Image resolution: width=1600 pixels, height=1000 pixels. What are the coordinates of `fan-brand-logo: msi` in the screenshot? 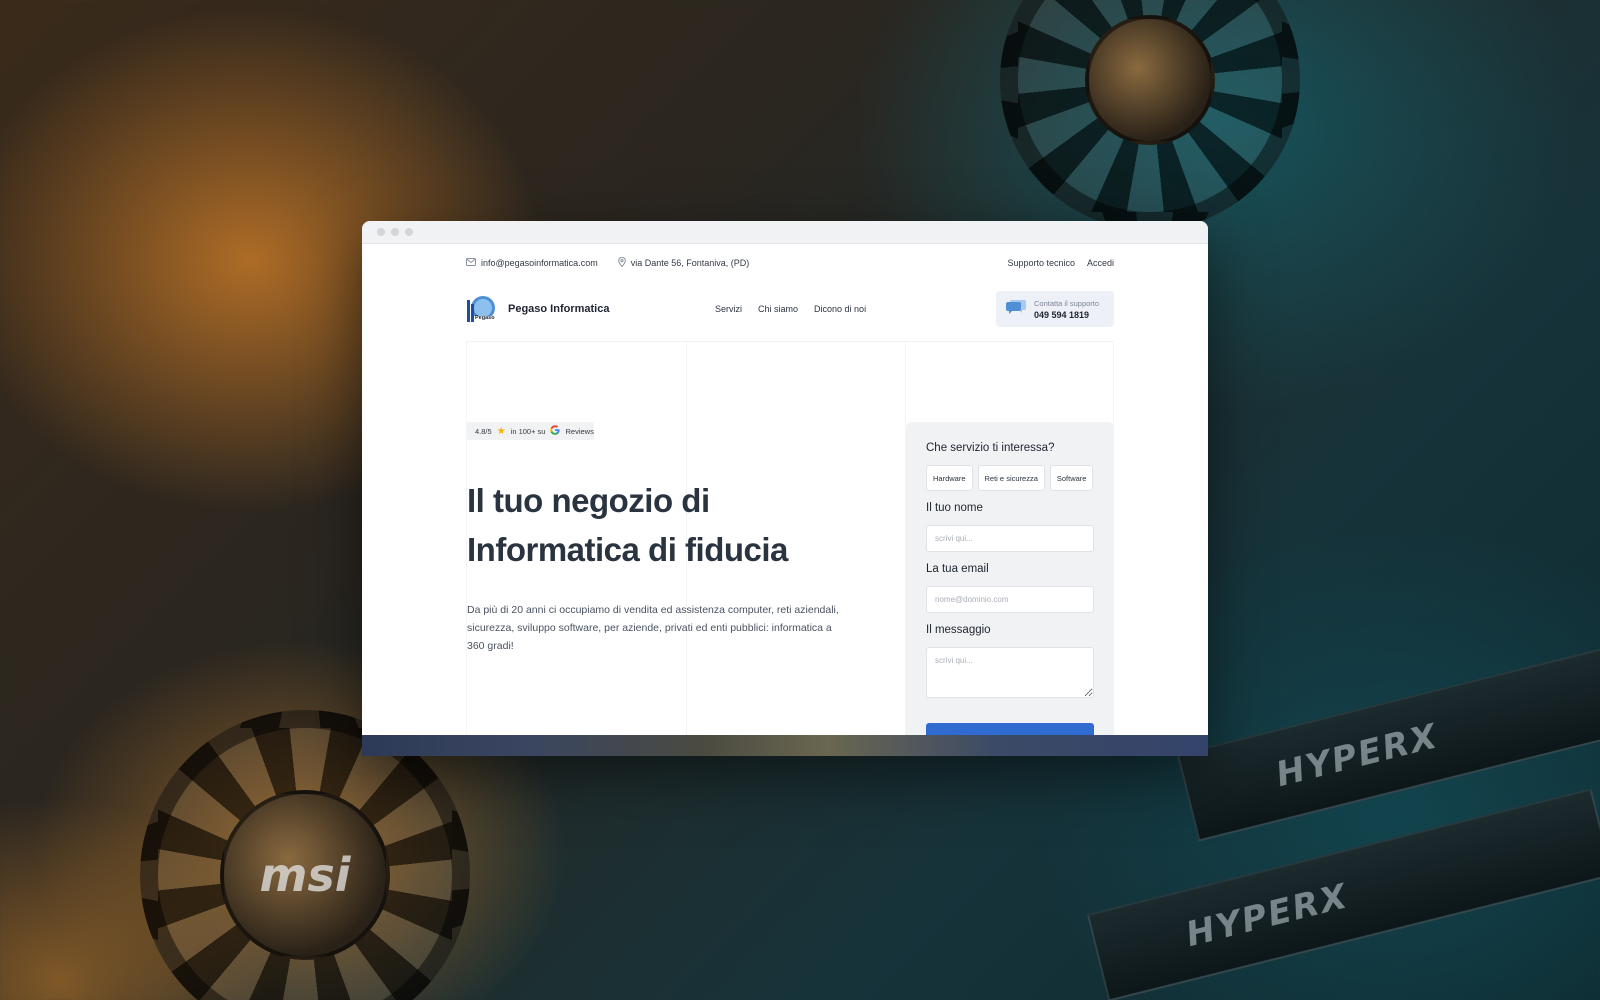 It's located at (305, 875).